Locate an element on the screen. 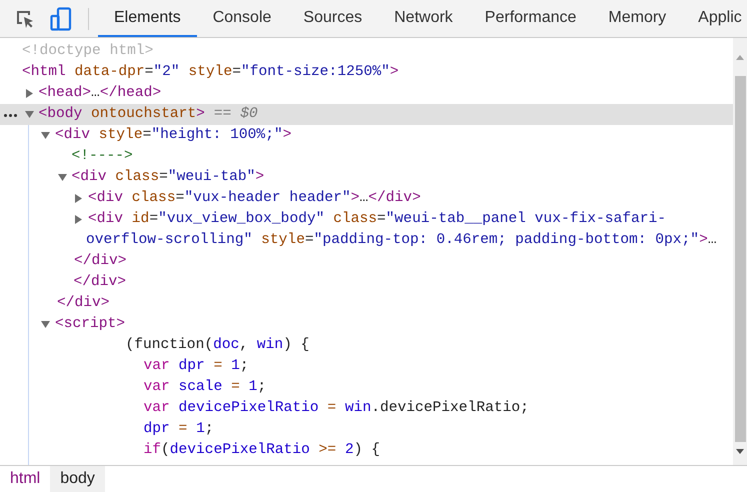 This screenshot has height=492, width=747. panel-tab: Console is located at coordinates (242, 18).